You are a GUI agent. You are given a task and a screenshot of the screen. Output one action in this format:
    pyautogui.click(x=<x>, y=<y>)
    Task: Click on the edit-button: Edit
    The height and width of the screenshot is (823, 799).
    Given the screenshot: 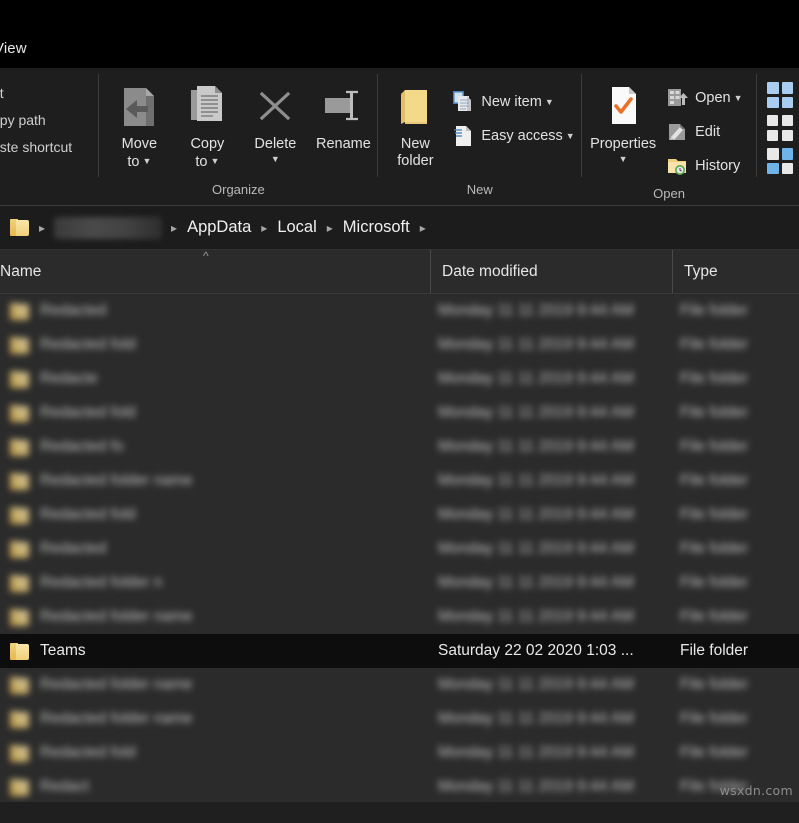 What is the action you would take?
    pyautogui.click(x=704, y=132)
    